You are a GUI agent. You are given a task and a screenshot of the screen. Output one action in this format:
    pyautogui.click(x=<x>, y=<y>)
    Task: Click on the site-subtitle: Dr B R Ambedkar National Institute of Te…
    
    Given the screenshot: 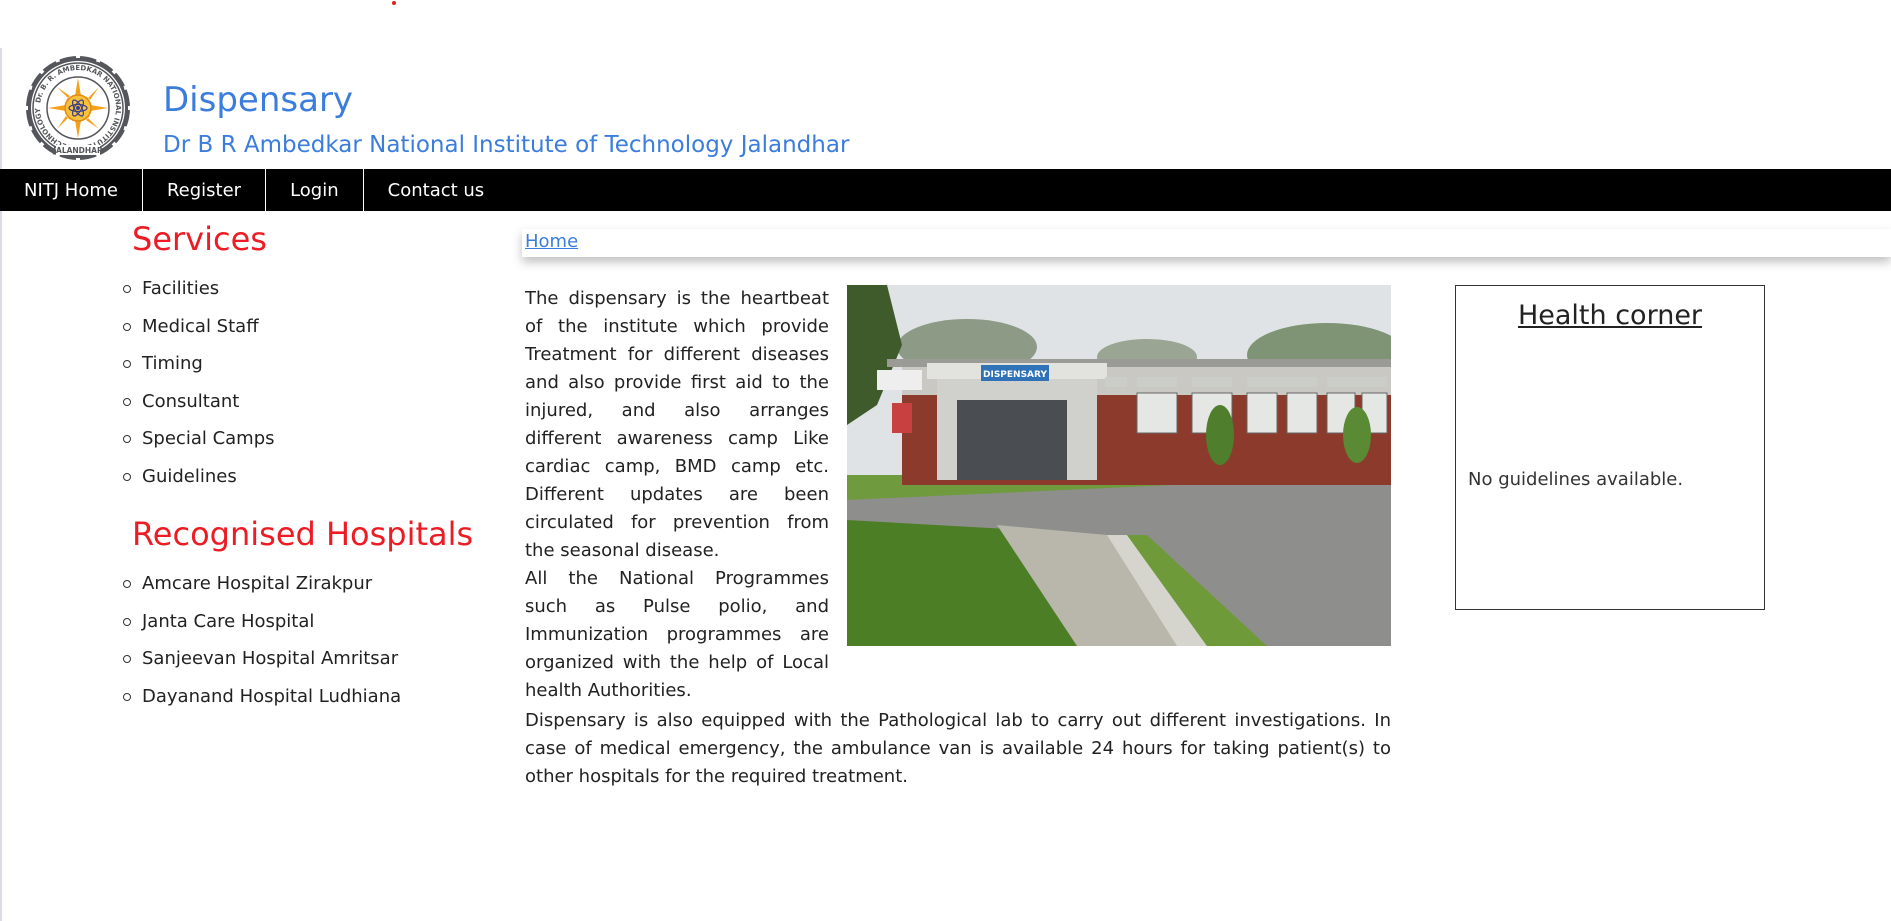 What is the action you would take?
    pyautogui.click(x=506, y=145)
    